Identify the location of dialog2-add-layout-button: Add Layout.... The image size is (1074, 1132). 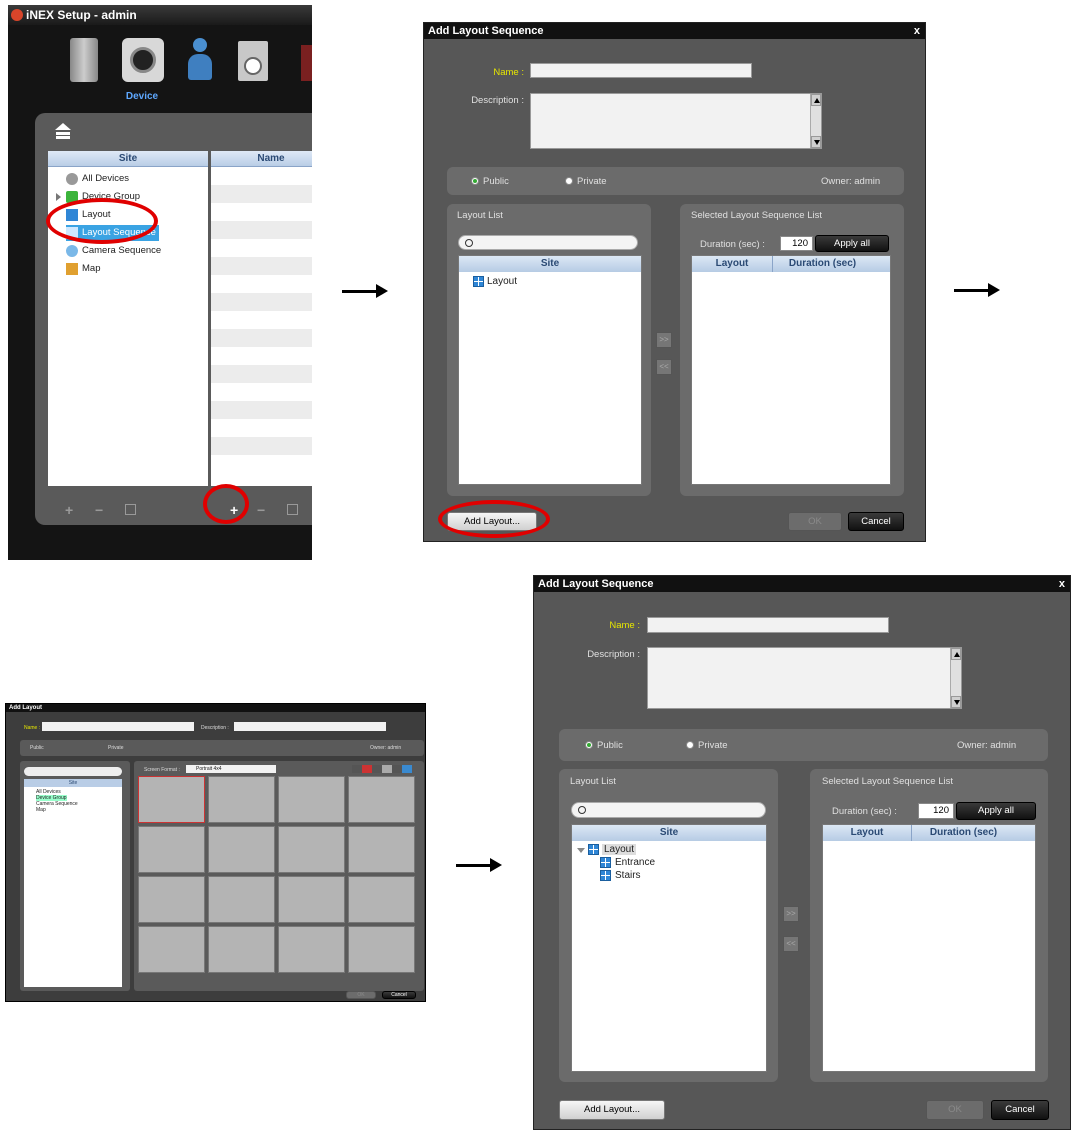
(612, 1110).